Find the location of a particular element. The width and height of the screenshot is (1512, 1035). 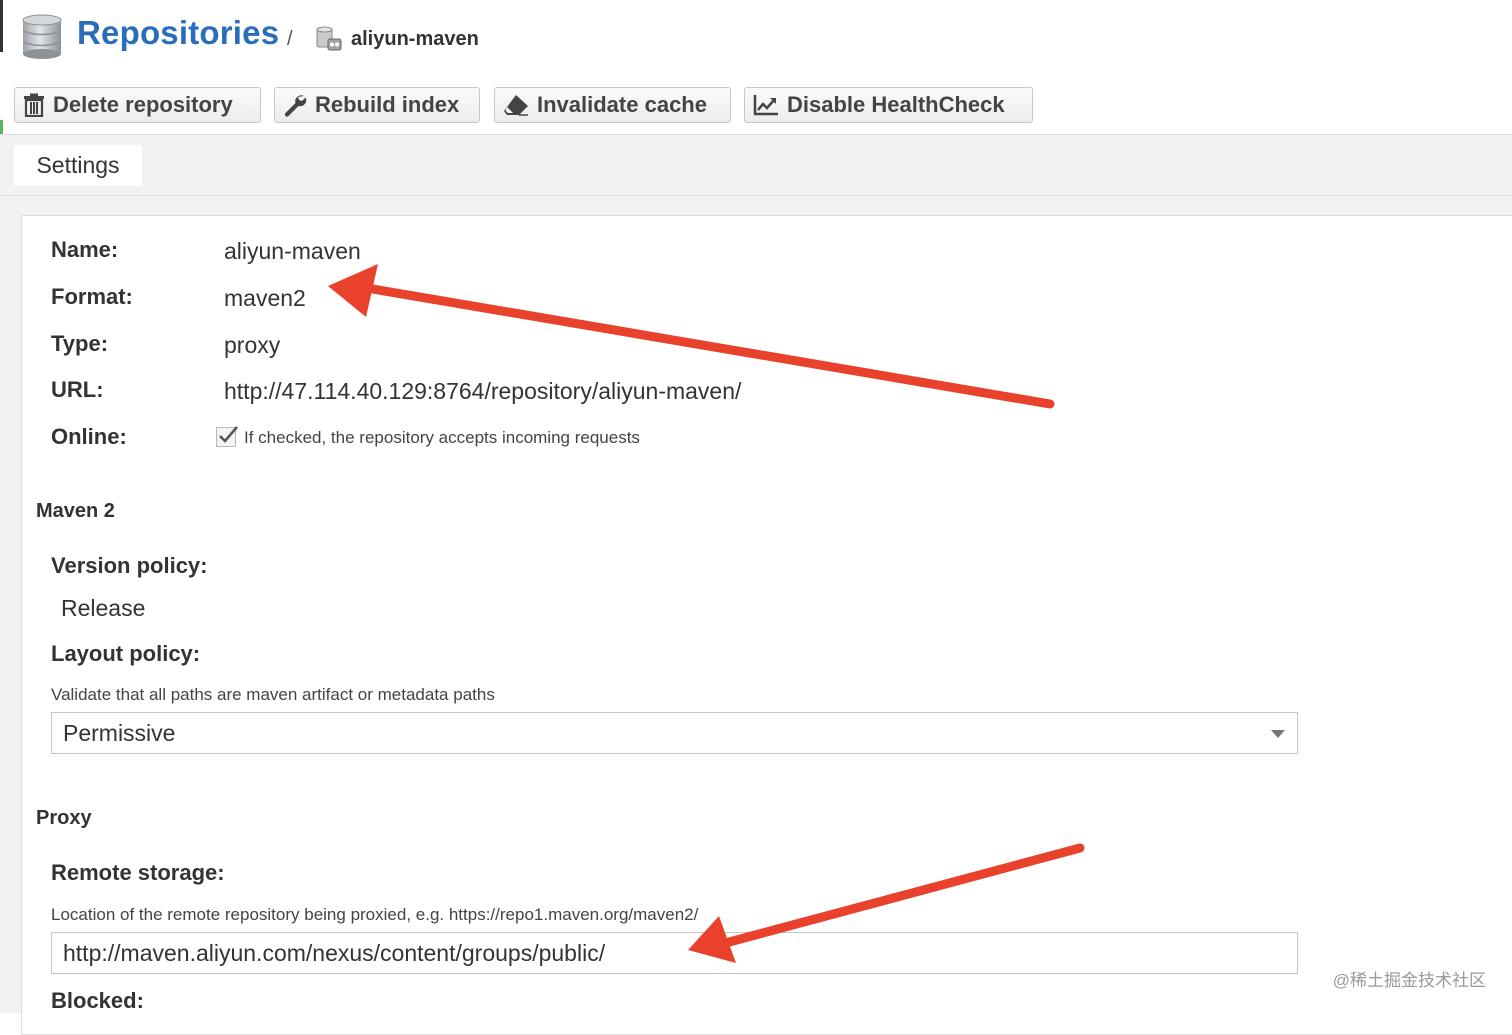

invalidate-cache-label: Invalidate cache is located at coordinates (622, 104).